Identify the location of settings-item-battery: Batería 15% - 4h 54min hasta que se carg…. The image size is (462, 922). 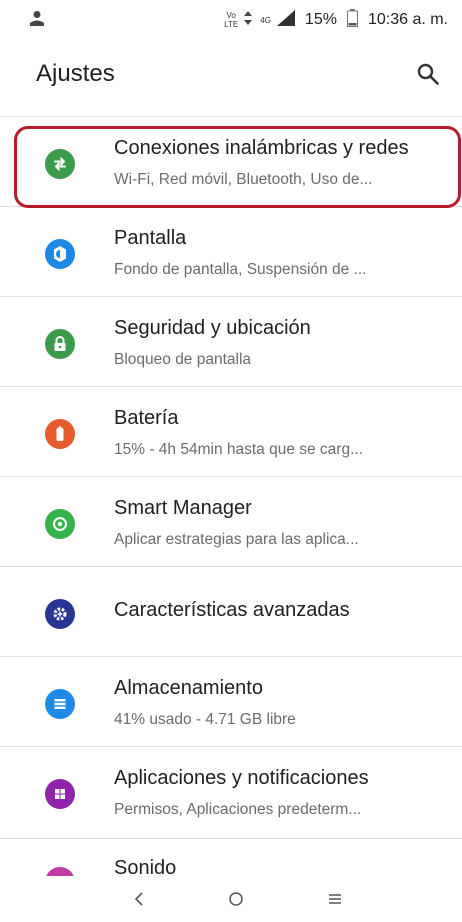
(231, 431).